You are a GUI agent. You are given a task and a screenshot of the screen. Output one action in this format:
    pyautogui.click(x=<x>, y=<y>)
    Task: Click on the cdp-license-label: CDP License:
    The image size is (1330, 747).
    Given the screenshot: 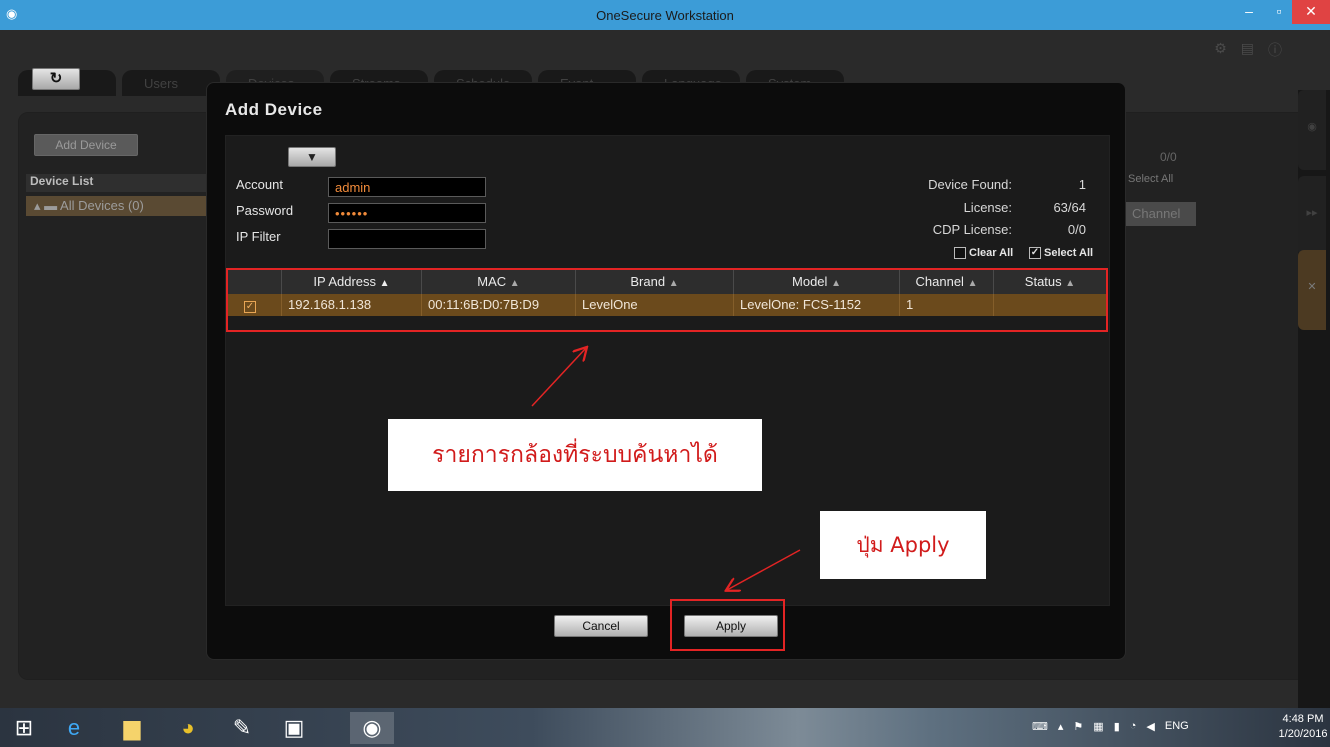 What is the action you would take?
    pyautogui.click(x=972, y=229)
    